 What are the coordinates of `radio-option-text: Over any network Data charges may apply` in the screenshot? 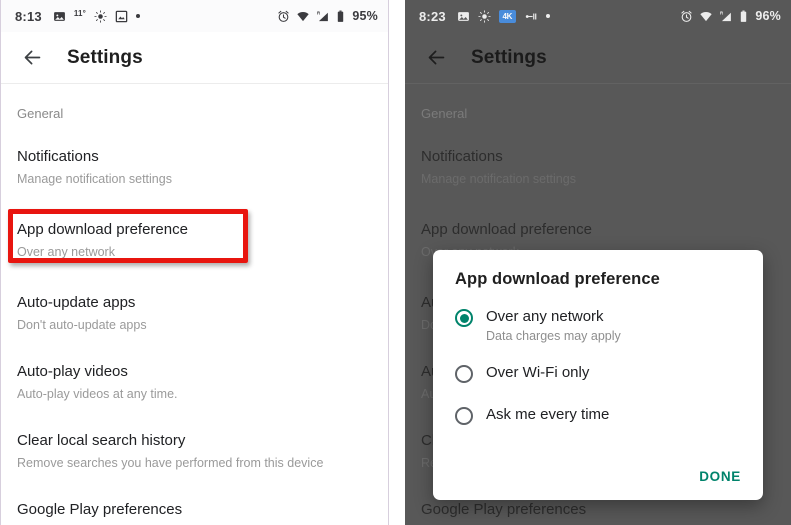 It's located at (553, 326).